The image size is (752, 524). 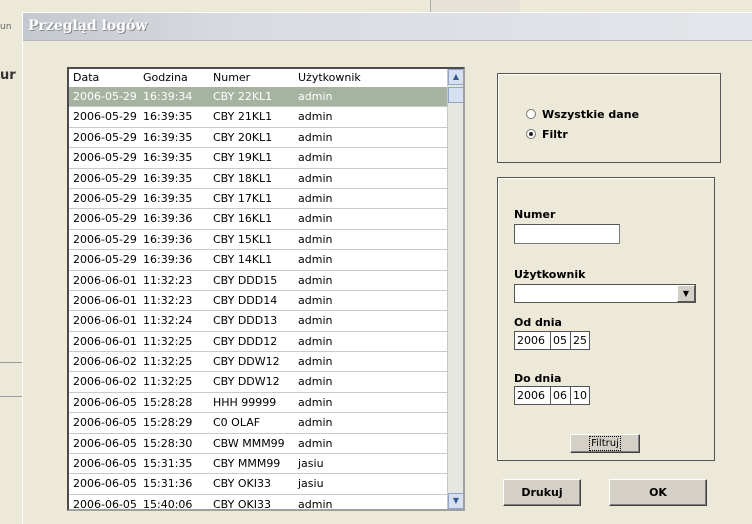 I want to click on from-date-label: Od dnia, so click(x=538, y=322).